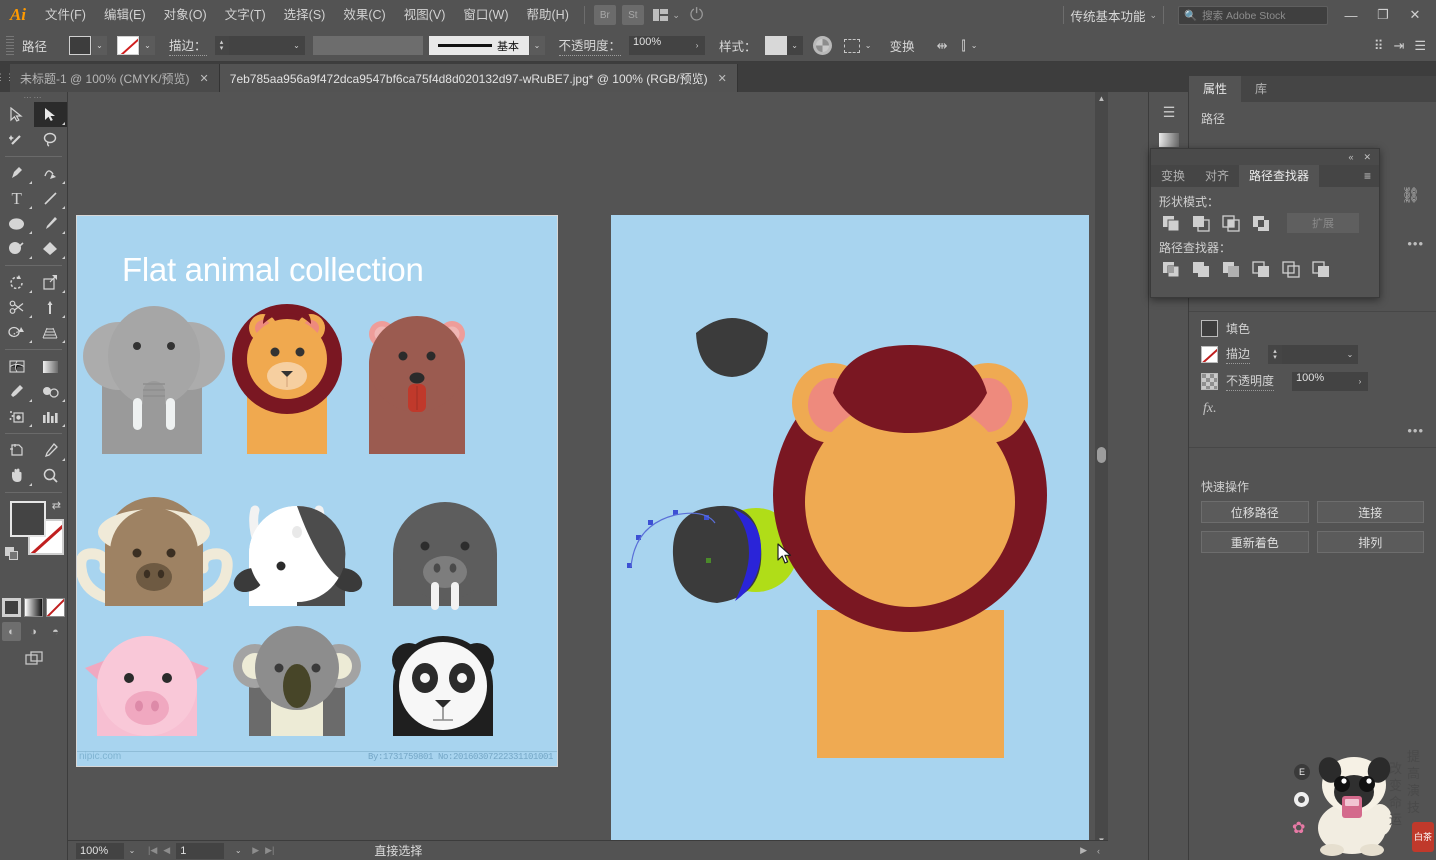 Image resolution: width=1436 pixels, height=860 pixels. What do you see at coordinates (1312, 409) in the screenshot?
I see `effects-button: fx.` at bounding box center [1312, 409].